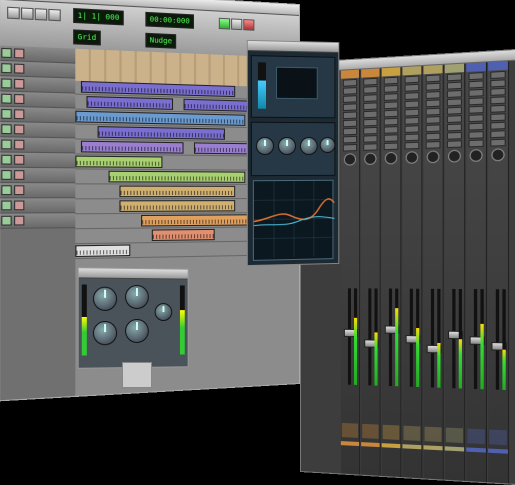  Describe the element at coordinates (137, 375) in the screenshot. I see `small-floating-window` at that location.